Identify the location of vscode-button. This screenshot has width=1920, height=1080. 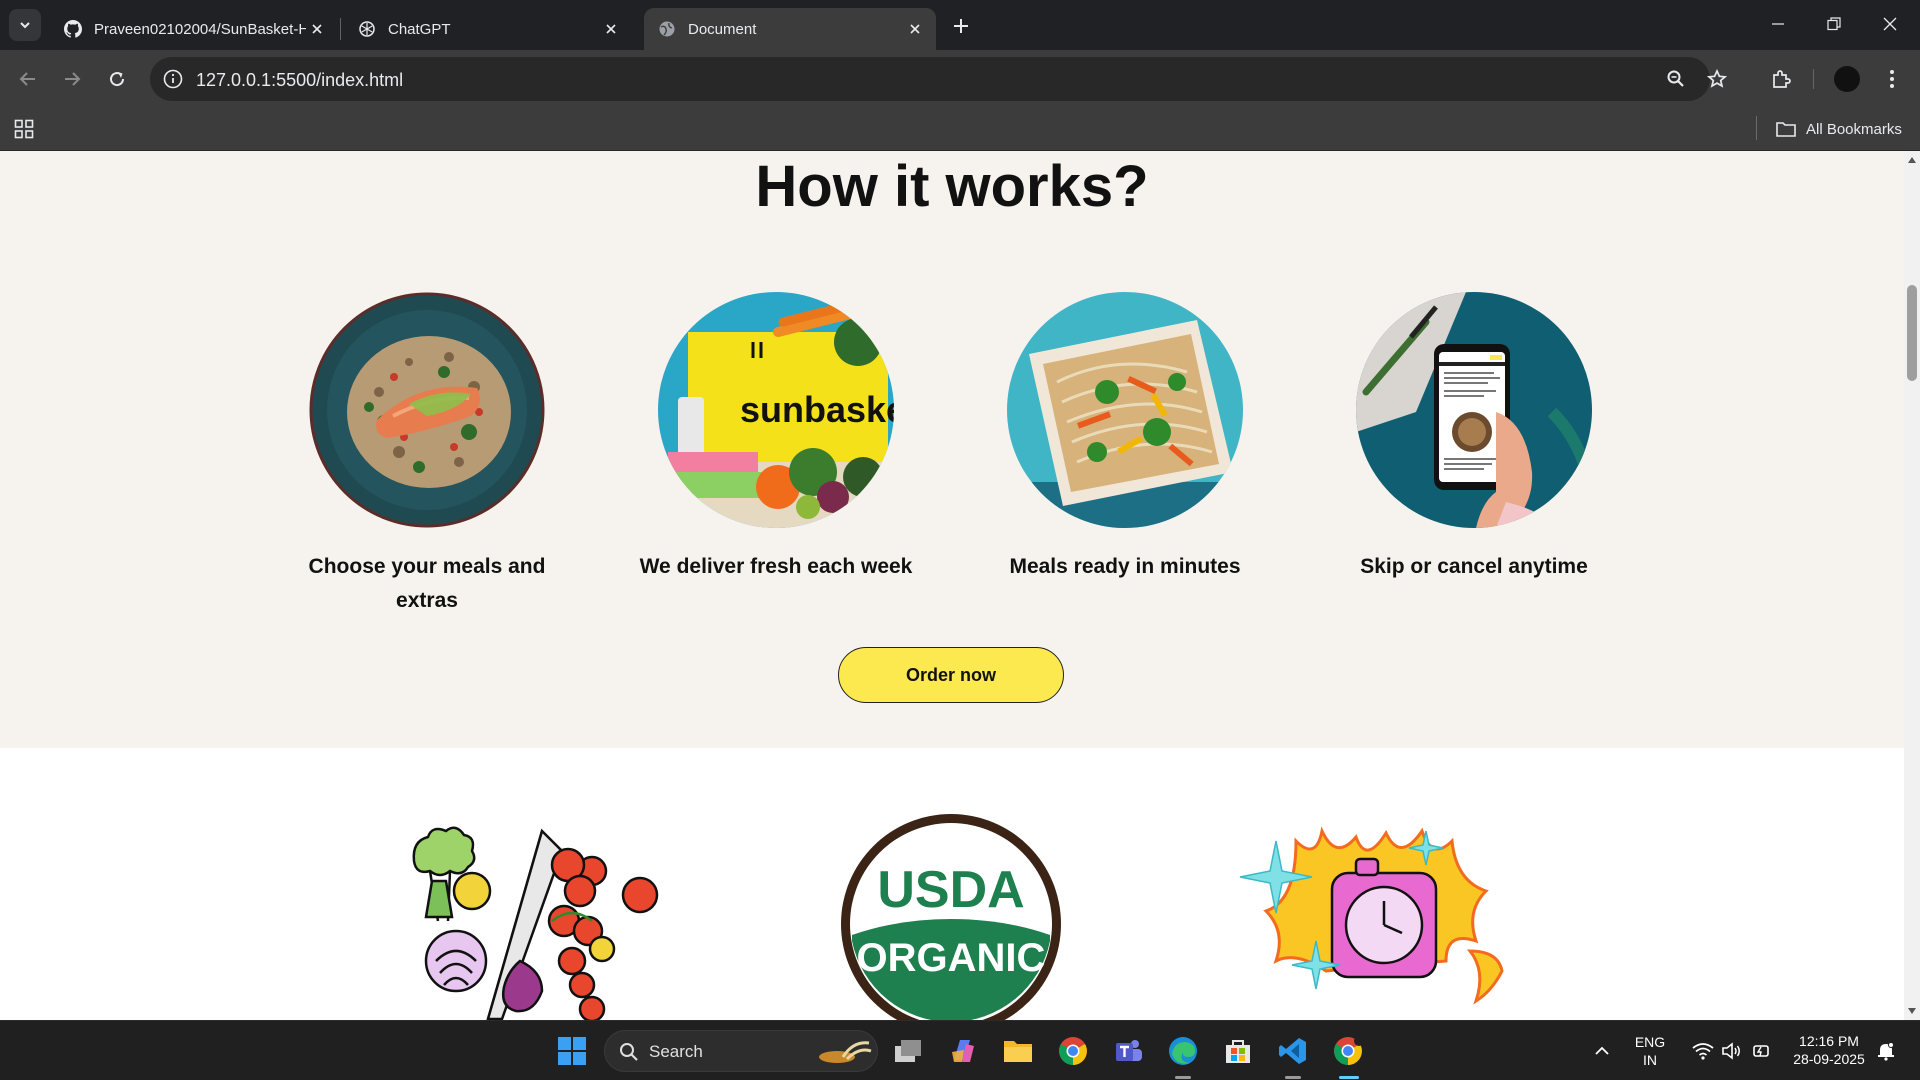
(1293, 1051).